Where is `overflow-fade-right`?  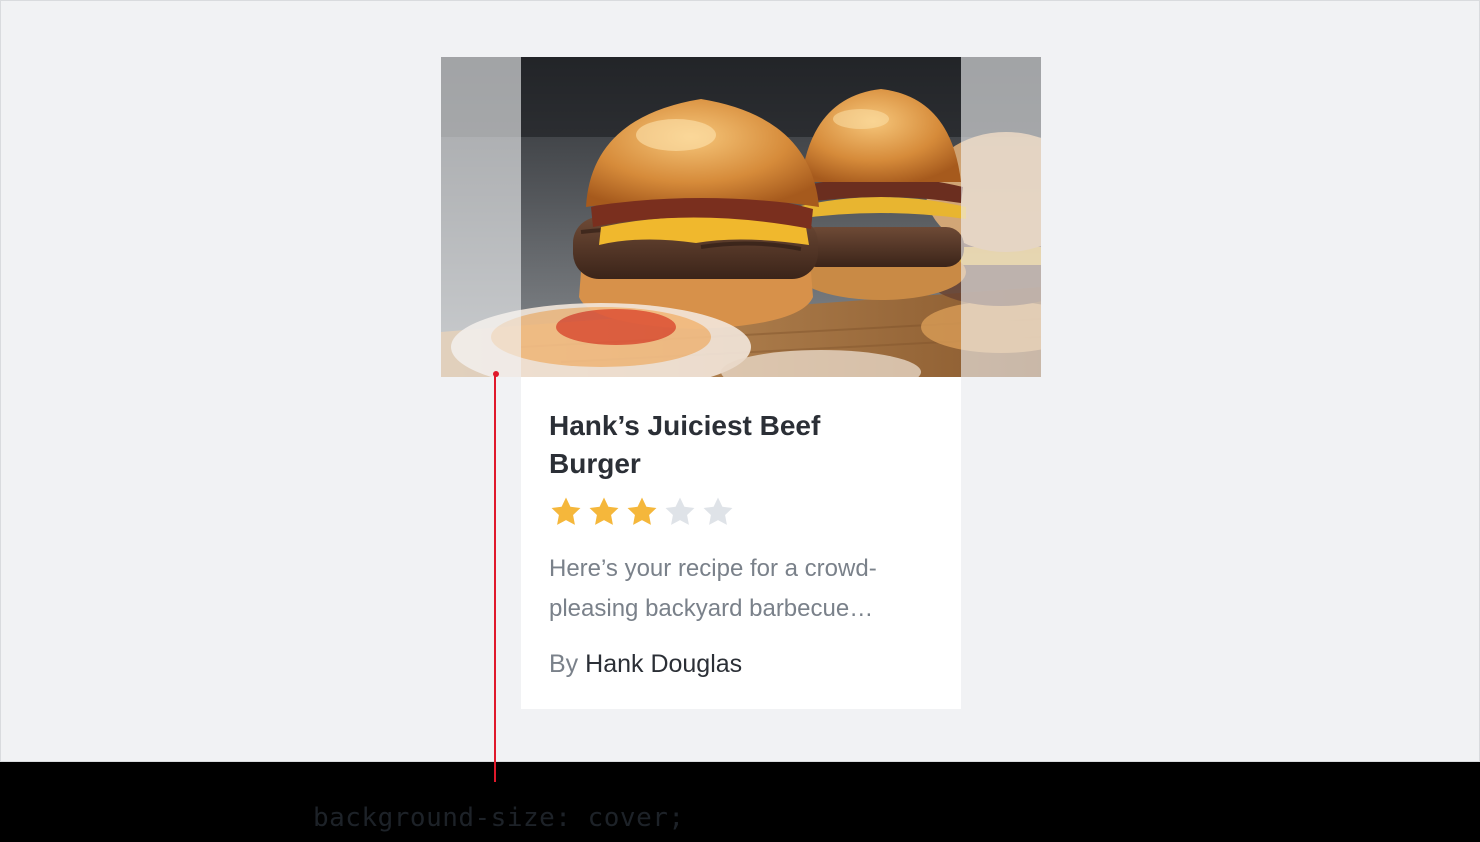 overflow-fade-right is located at coordinates (1001, 217).